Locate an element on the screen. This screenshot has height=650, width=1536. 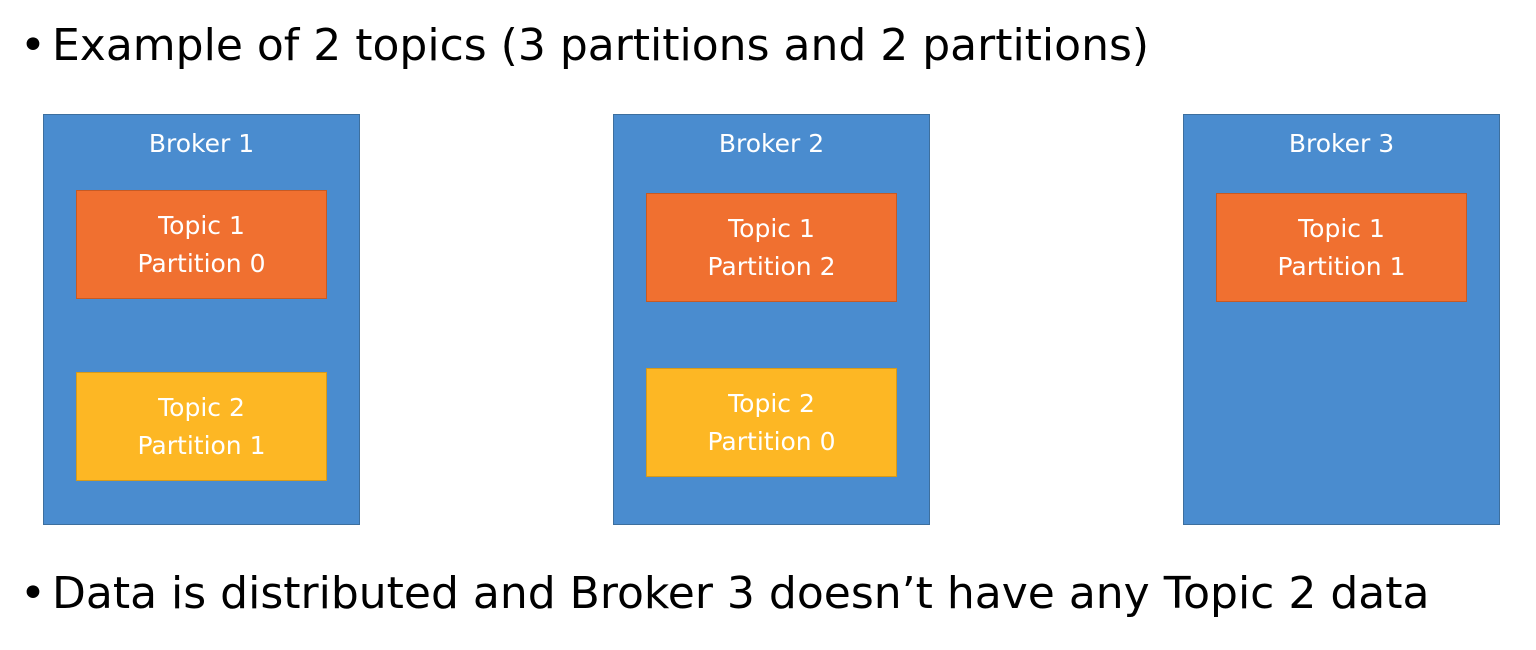
partition-number-label: Partition 2 is located at coordinates (771, 266).